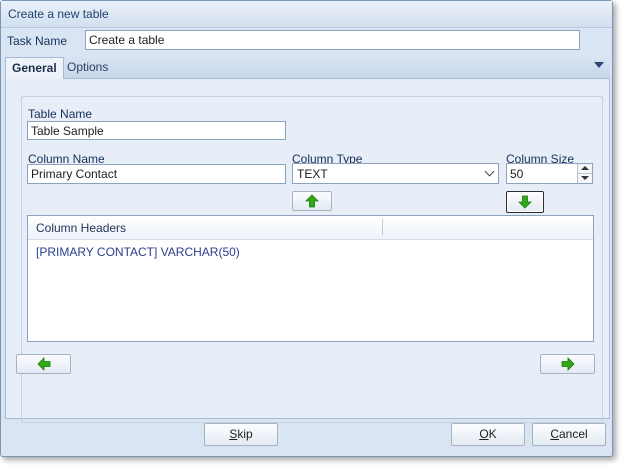 The width and height of the screenshot is (627, 466). Describe the element at coordinates (37, 41) in the screenshot. I see `task-name-label: Task Name` at that location.